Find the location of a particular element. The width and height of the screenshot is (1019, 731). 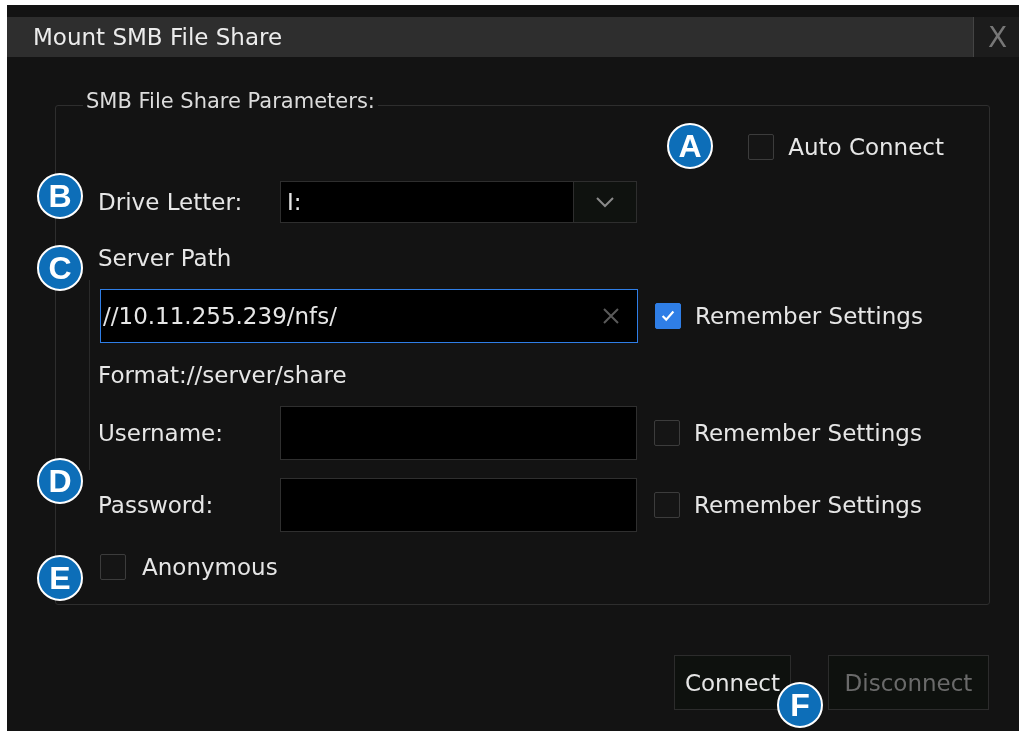

field-label: Server Path is located at coordinates (165, 258).